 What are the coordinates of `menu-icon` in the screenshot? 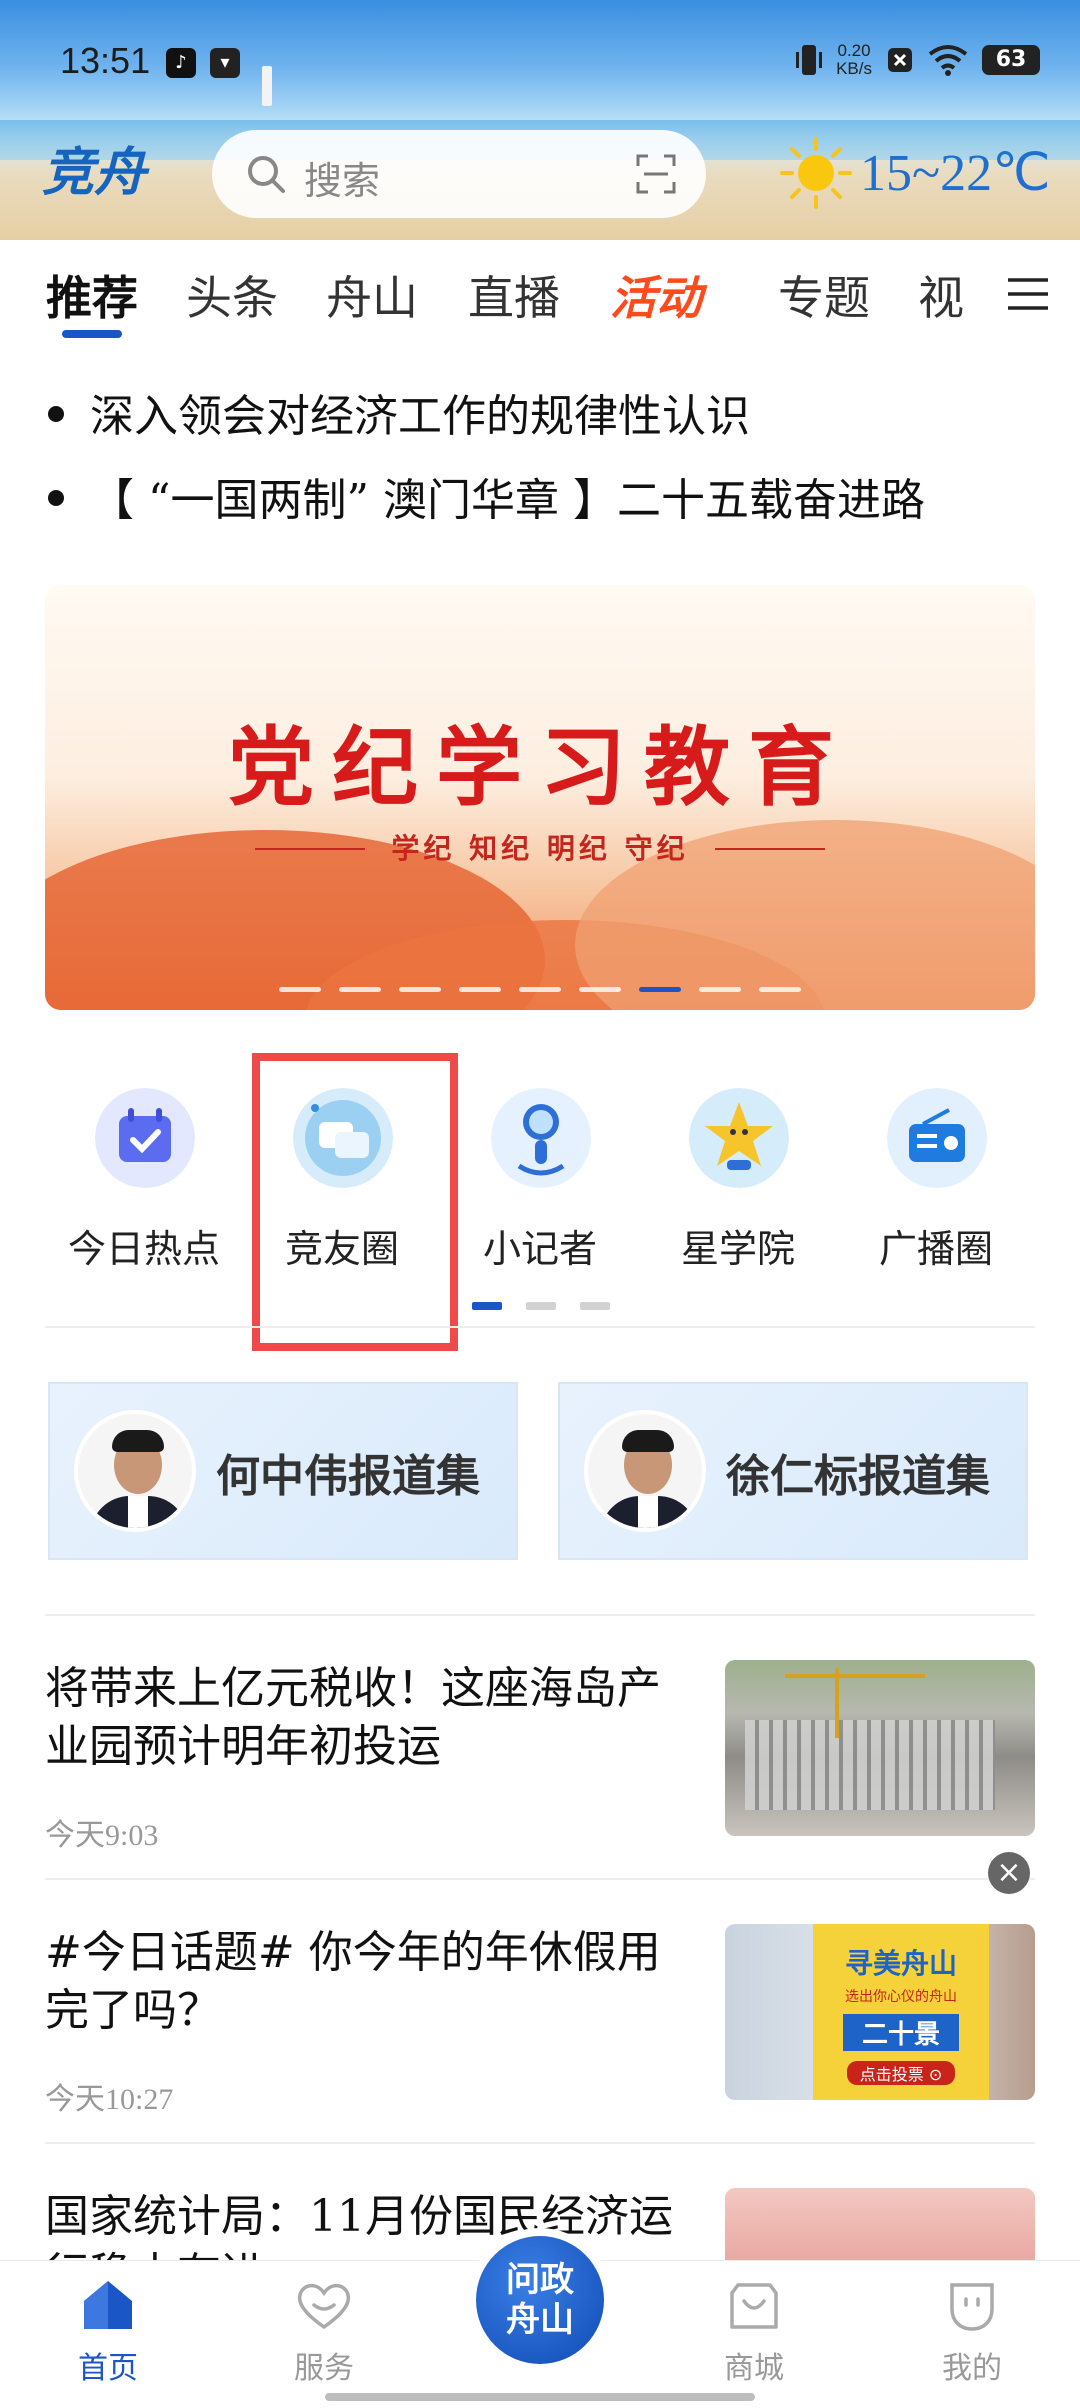 It's located at (1028, 294).